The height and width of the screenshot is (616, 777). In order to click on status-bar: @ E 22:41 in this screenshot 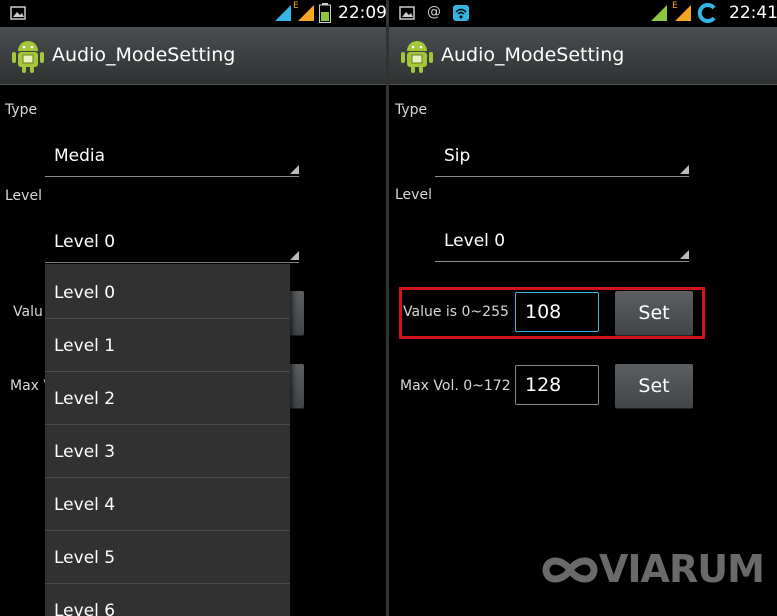, I will do `click(583, 13)`.